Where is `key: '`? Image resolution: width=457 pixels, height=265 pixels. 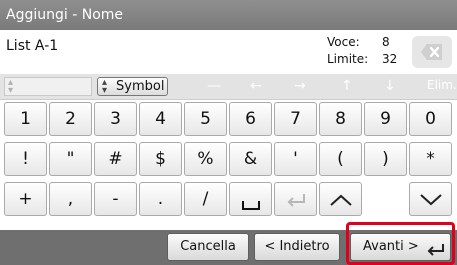 key: ' is located at coordinates (295, 159).